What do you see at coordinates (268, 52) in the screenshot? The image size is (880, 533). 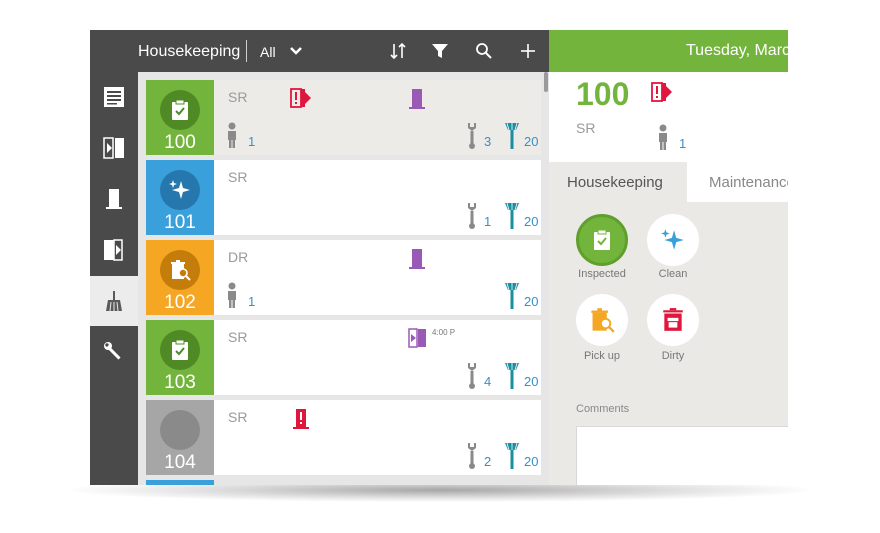 I see `filter-dropdown-value: All` at bounding box center [268, 52].